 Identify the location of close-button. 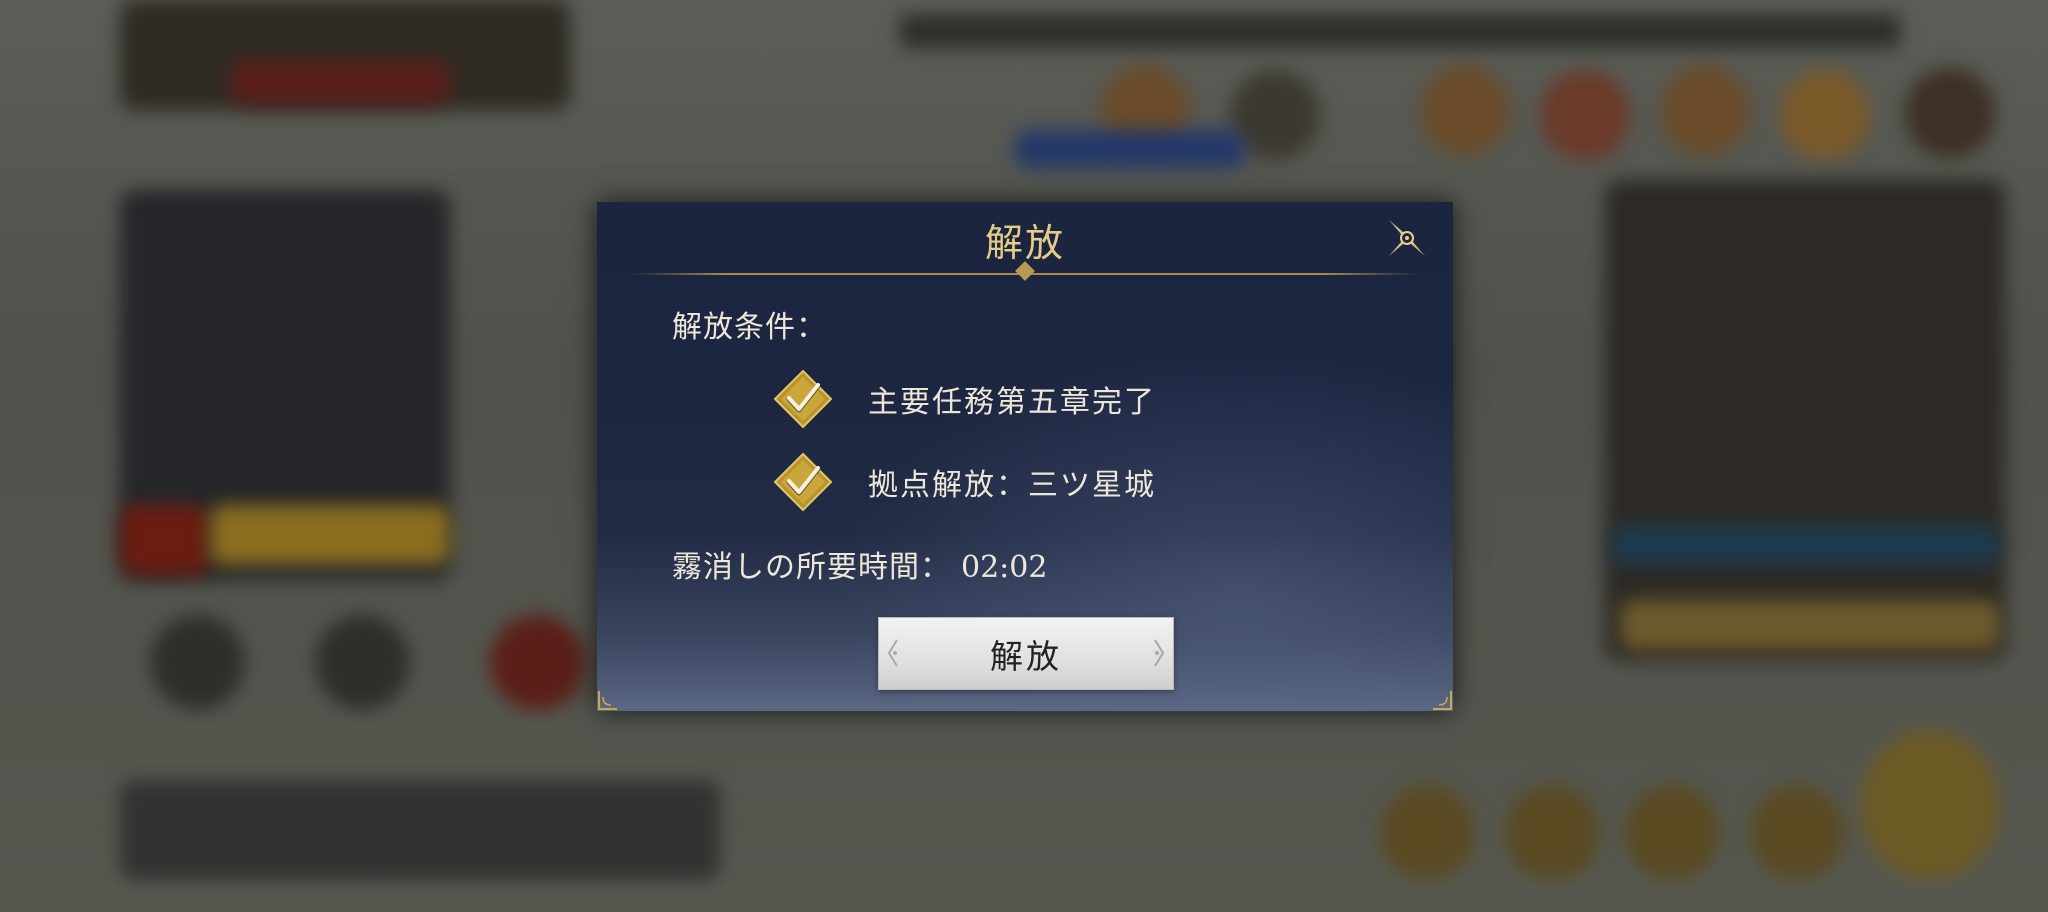
(1407, 238).